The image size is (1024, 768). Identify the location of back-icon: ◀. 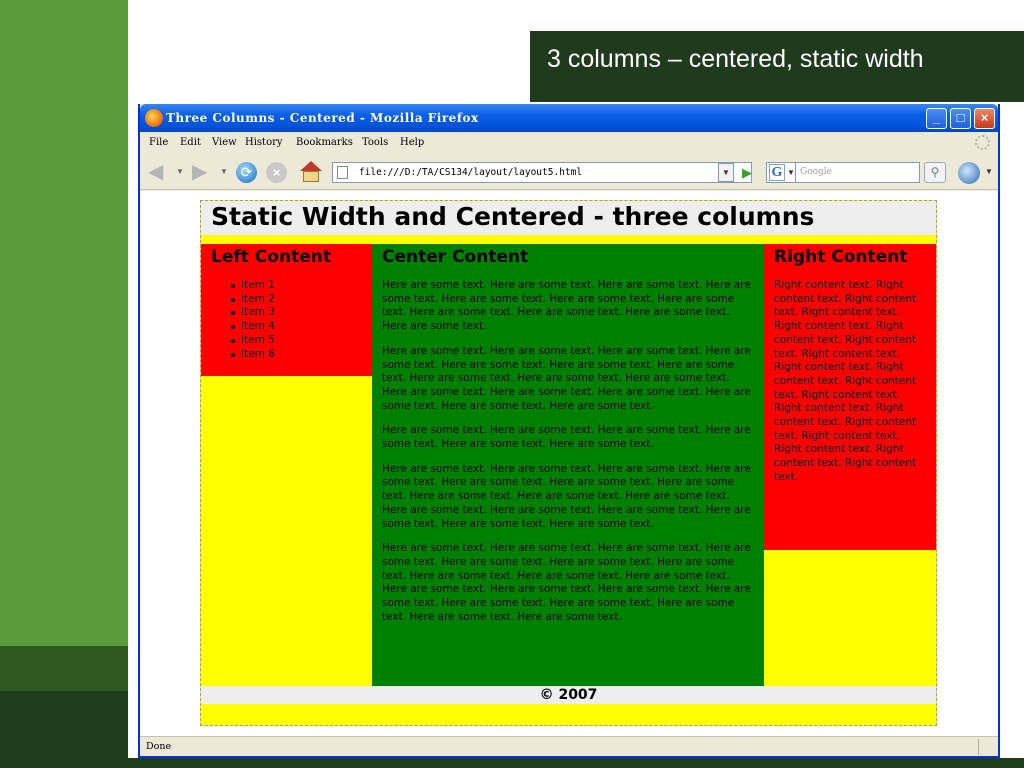
(155, 172).